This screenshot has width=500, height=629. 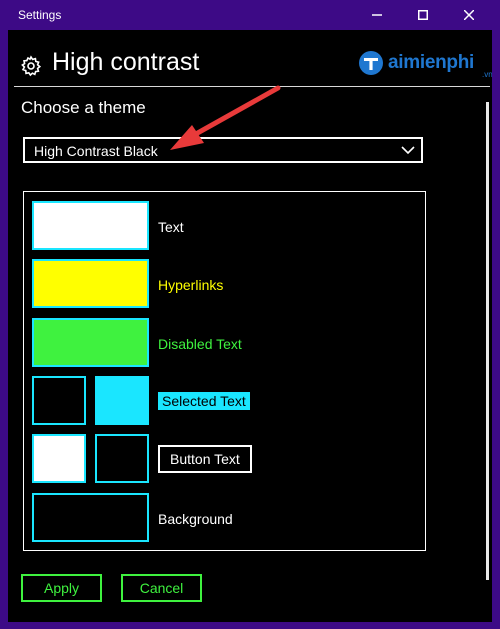 What do you see at coordinates (83, 107) in the screenshot?
I see `section-title: Choose a theme` at bounding box center [83, 107].